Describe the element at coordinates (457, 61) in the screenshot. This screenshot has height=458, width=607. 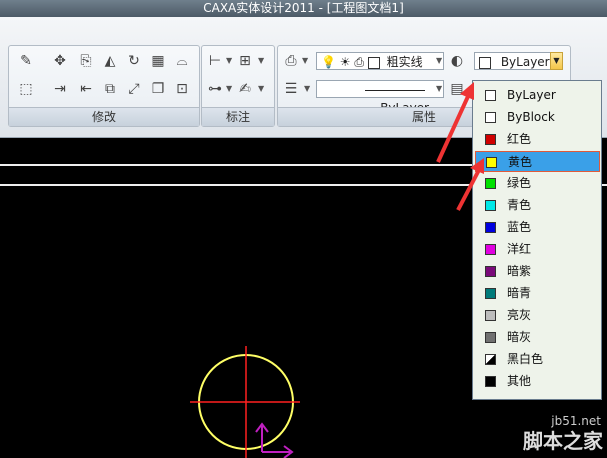
I see `color-wheel-icon: ◐` at that location.